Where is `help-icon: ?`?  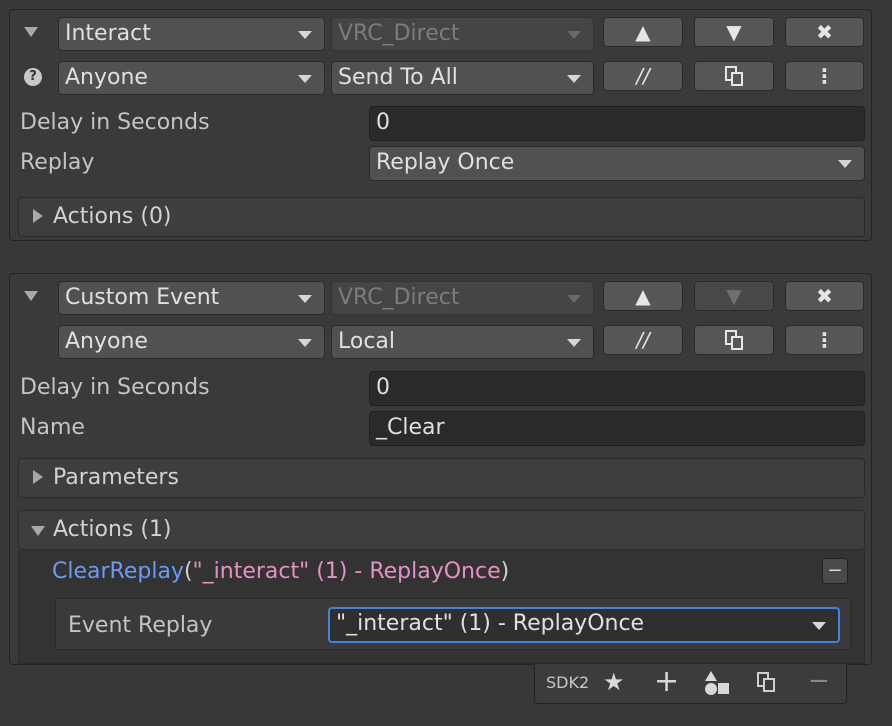 help-icon: ? is located at coordinates (33, 77).